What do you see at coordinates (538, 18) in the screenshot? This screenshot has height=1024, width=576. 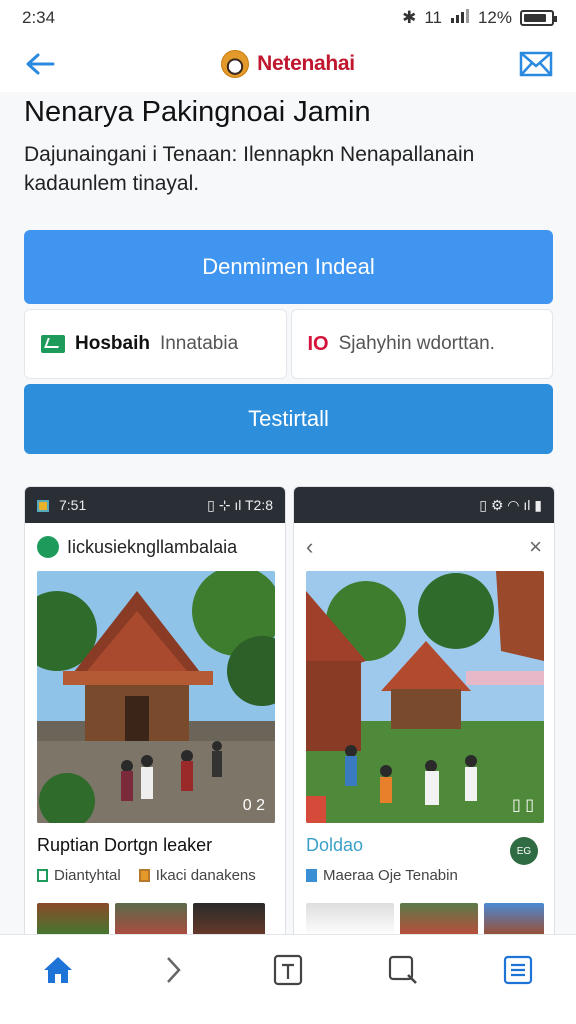 I see `battery-icon` at bounding box center [538, 18].